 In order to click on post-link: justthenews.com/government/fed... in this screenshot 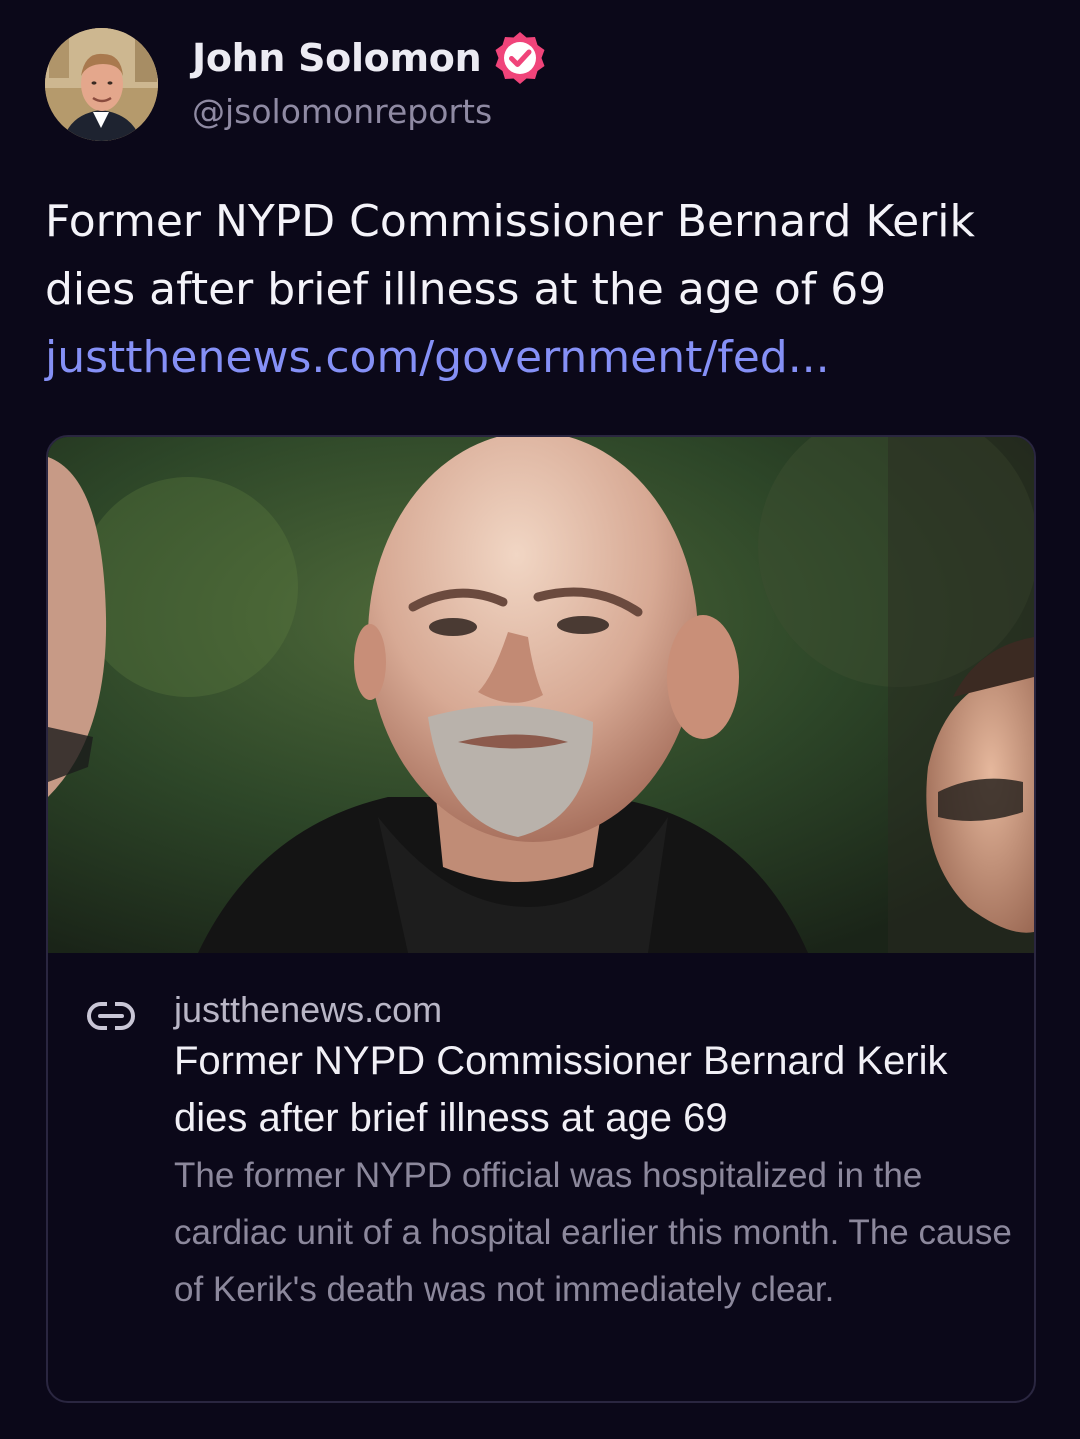, I will do `click(437, 357)`.